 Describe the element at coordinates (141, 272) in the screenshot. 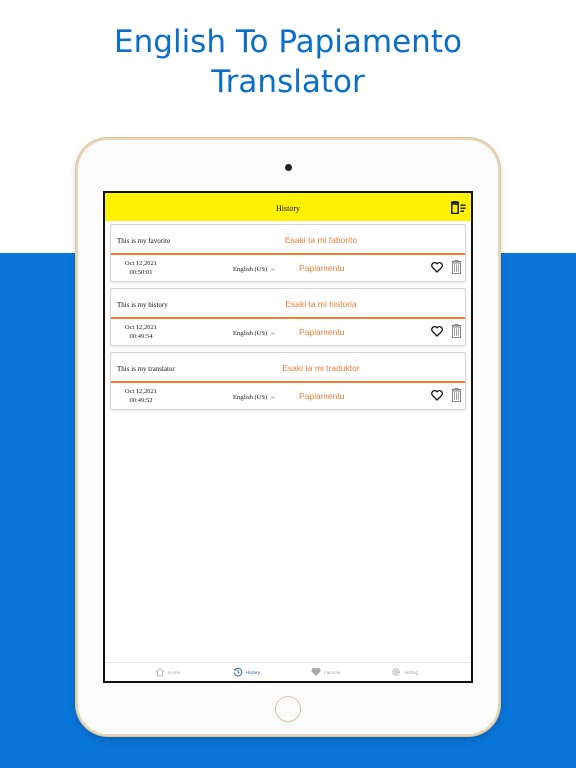

I see `time-text: 00:50:01` at that location.